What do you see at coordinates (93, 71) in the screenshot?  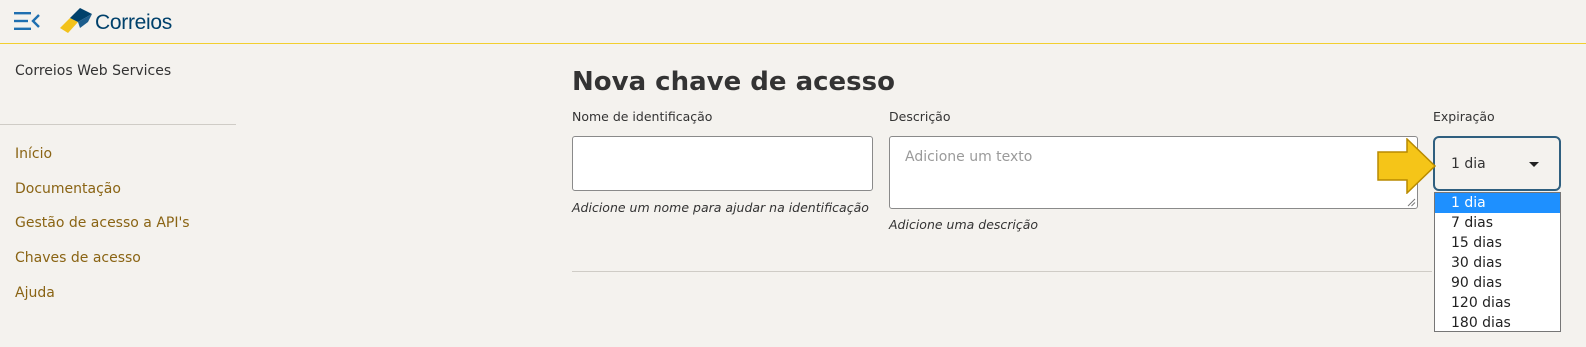 I see `sidebar-title: Correios Web Services` at bounding box center [93, 71].